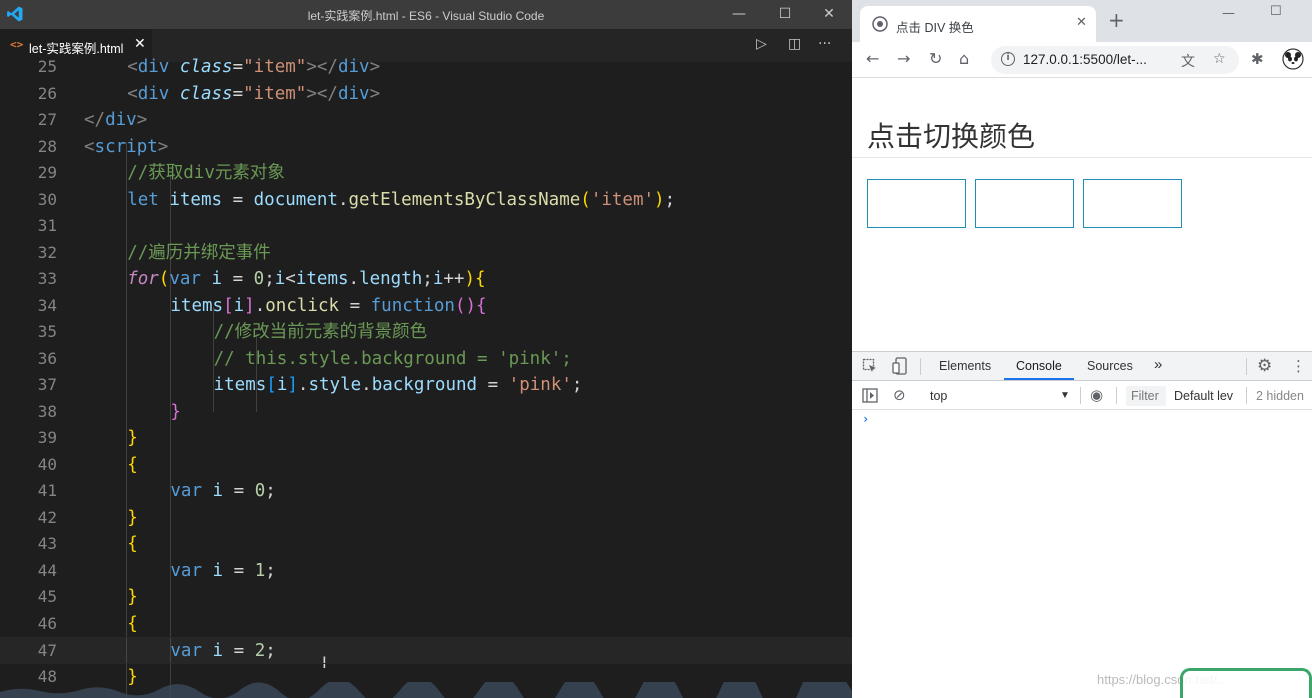  What do you see at coordinates (426, 491) in the screenshot?
I see `code-line: 41 var i = 0;` at bounding box center [426, 491].